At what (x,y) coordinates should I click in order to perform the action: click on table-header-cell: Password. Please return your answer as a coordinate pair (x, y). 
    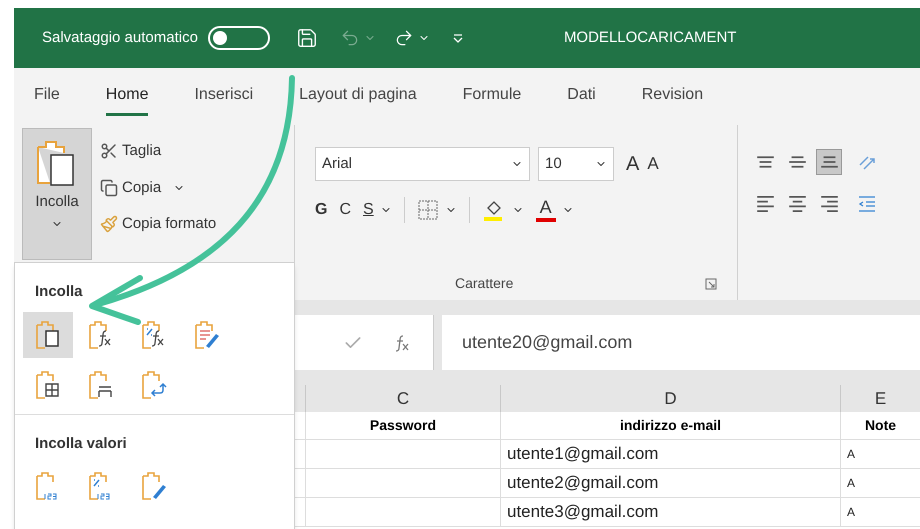
    Looking at the image, I should click on (402, 425).